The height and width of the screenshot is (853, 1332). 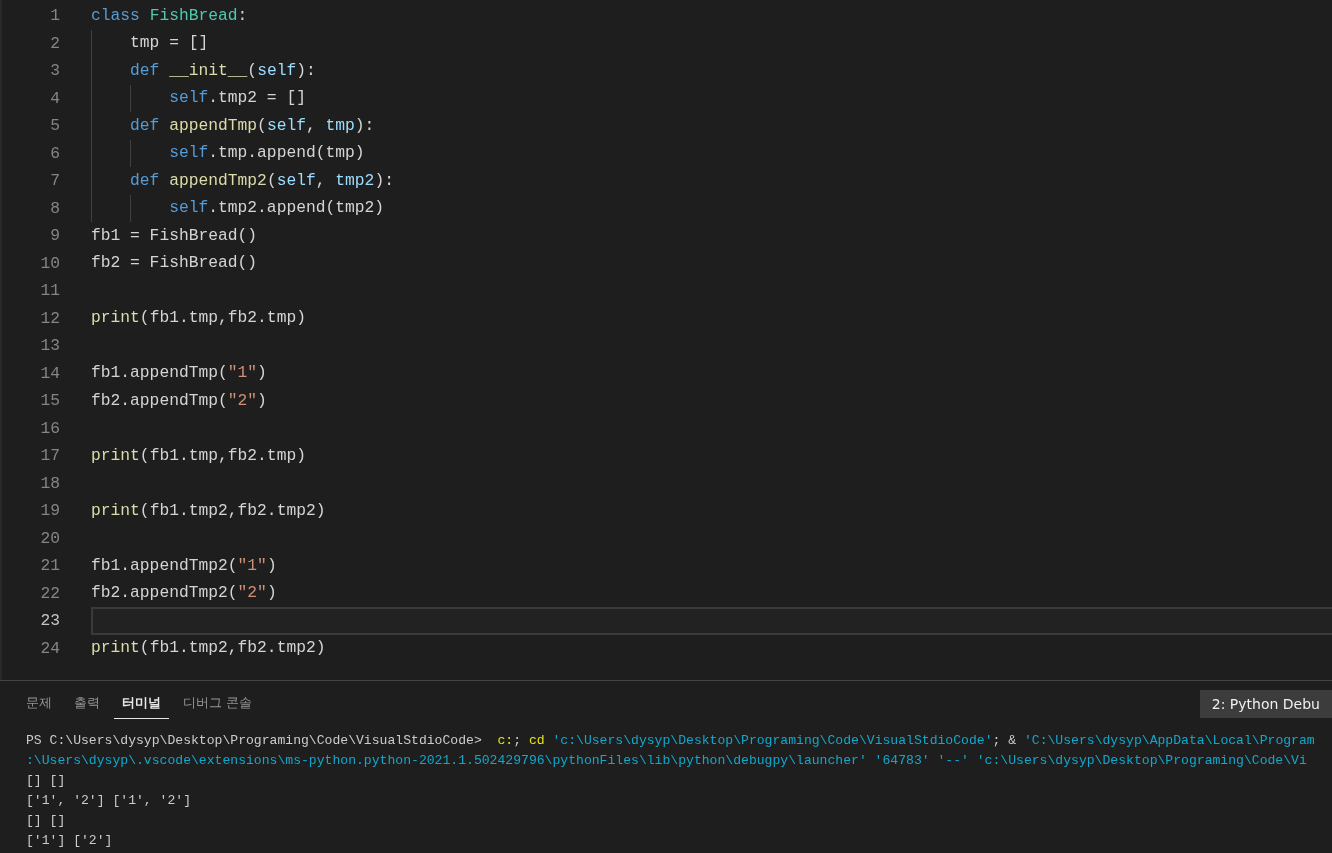 I want to click on line-number: 19, so click(x=49, y=511).